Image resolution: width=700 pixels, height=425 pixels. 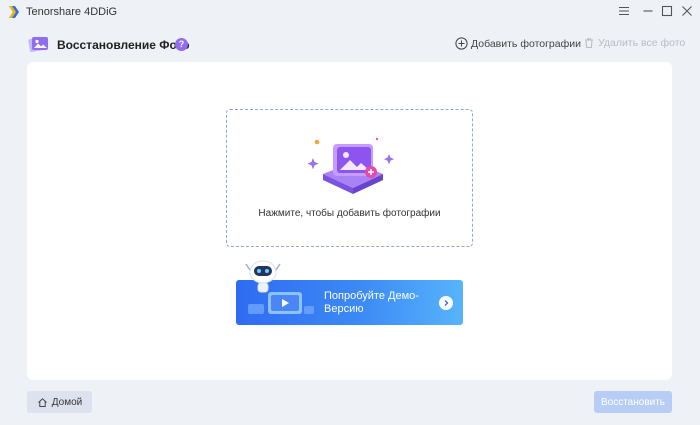 What do you see at coordinates (687, 11) in the screenshot?
I see `close-icon` at bounding box center [687, 11].